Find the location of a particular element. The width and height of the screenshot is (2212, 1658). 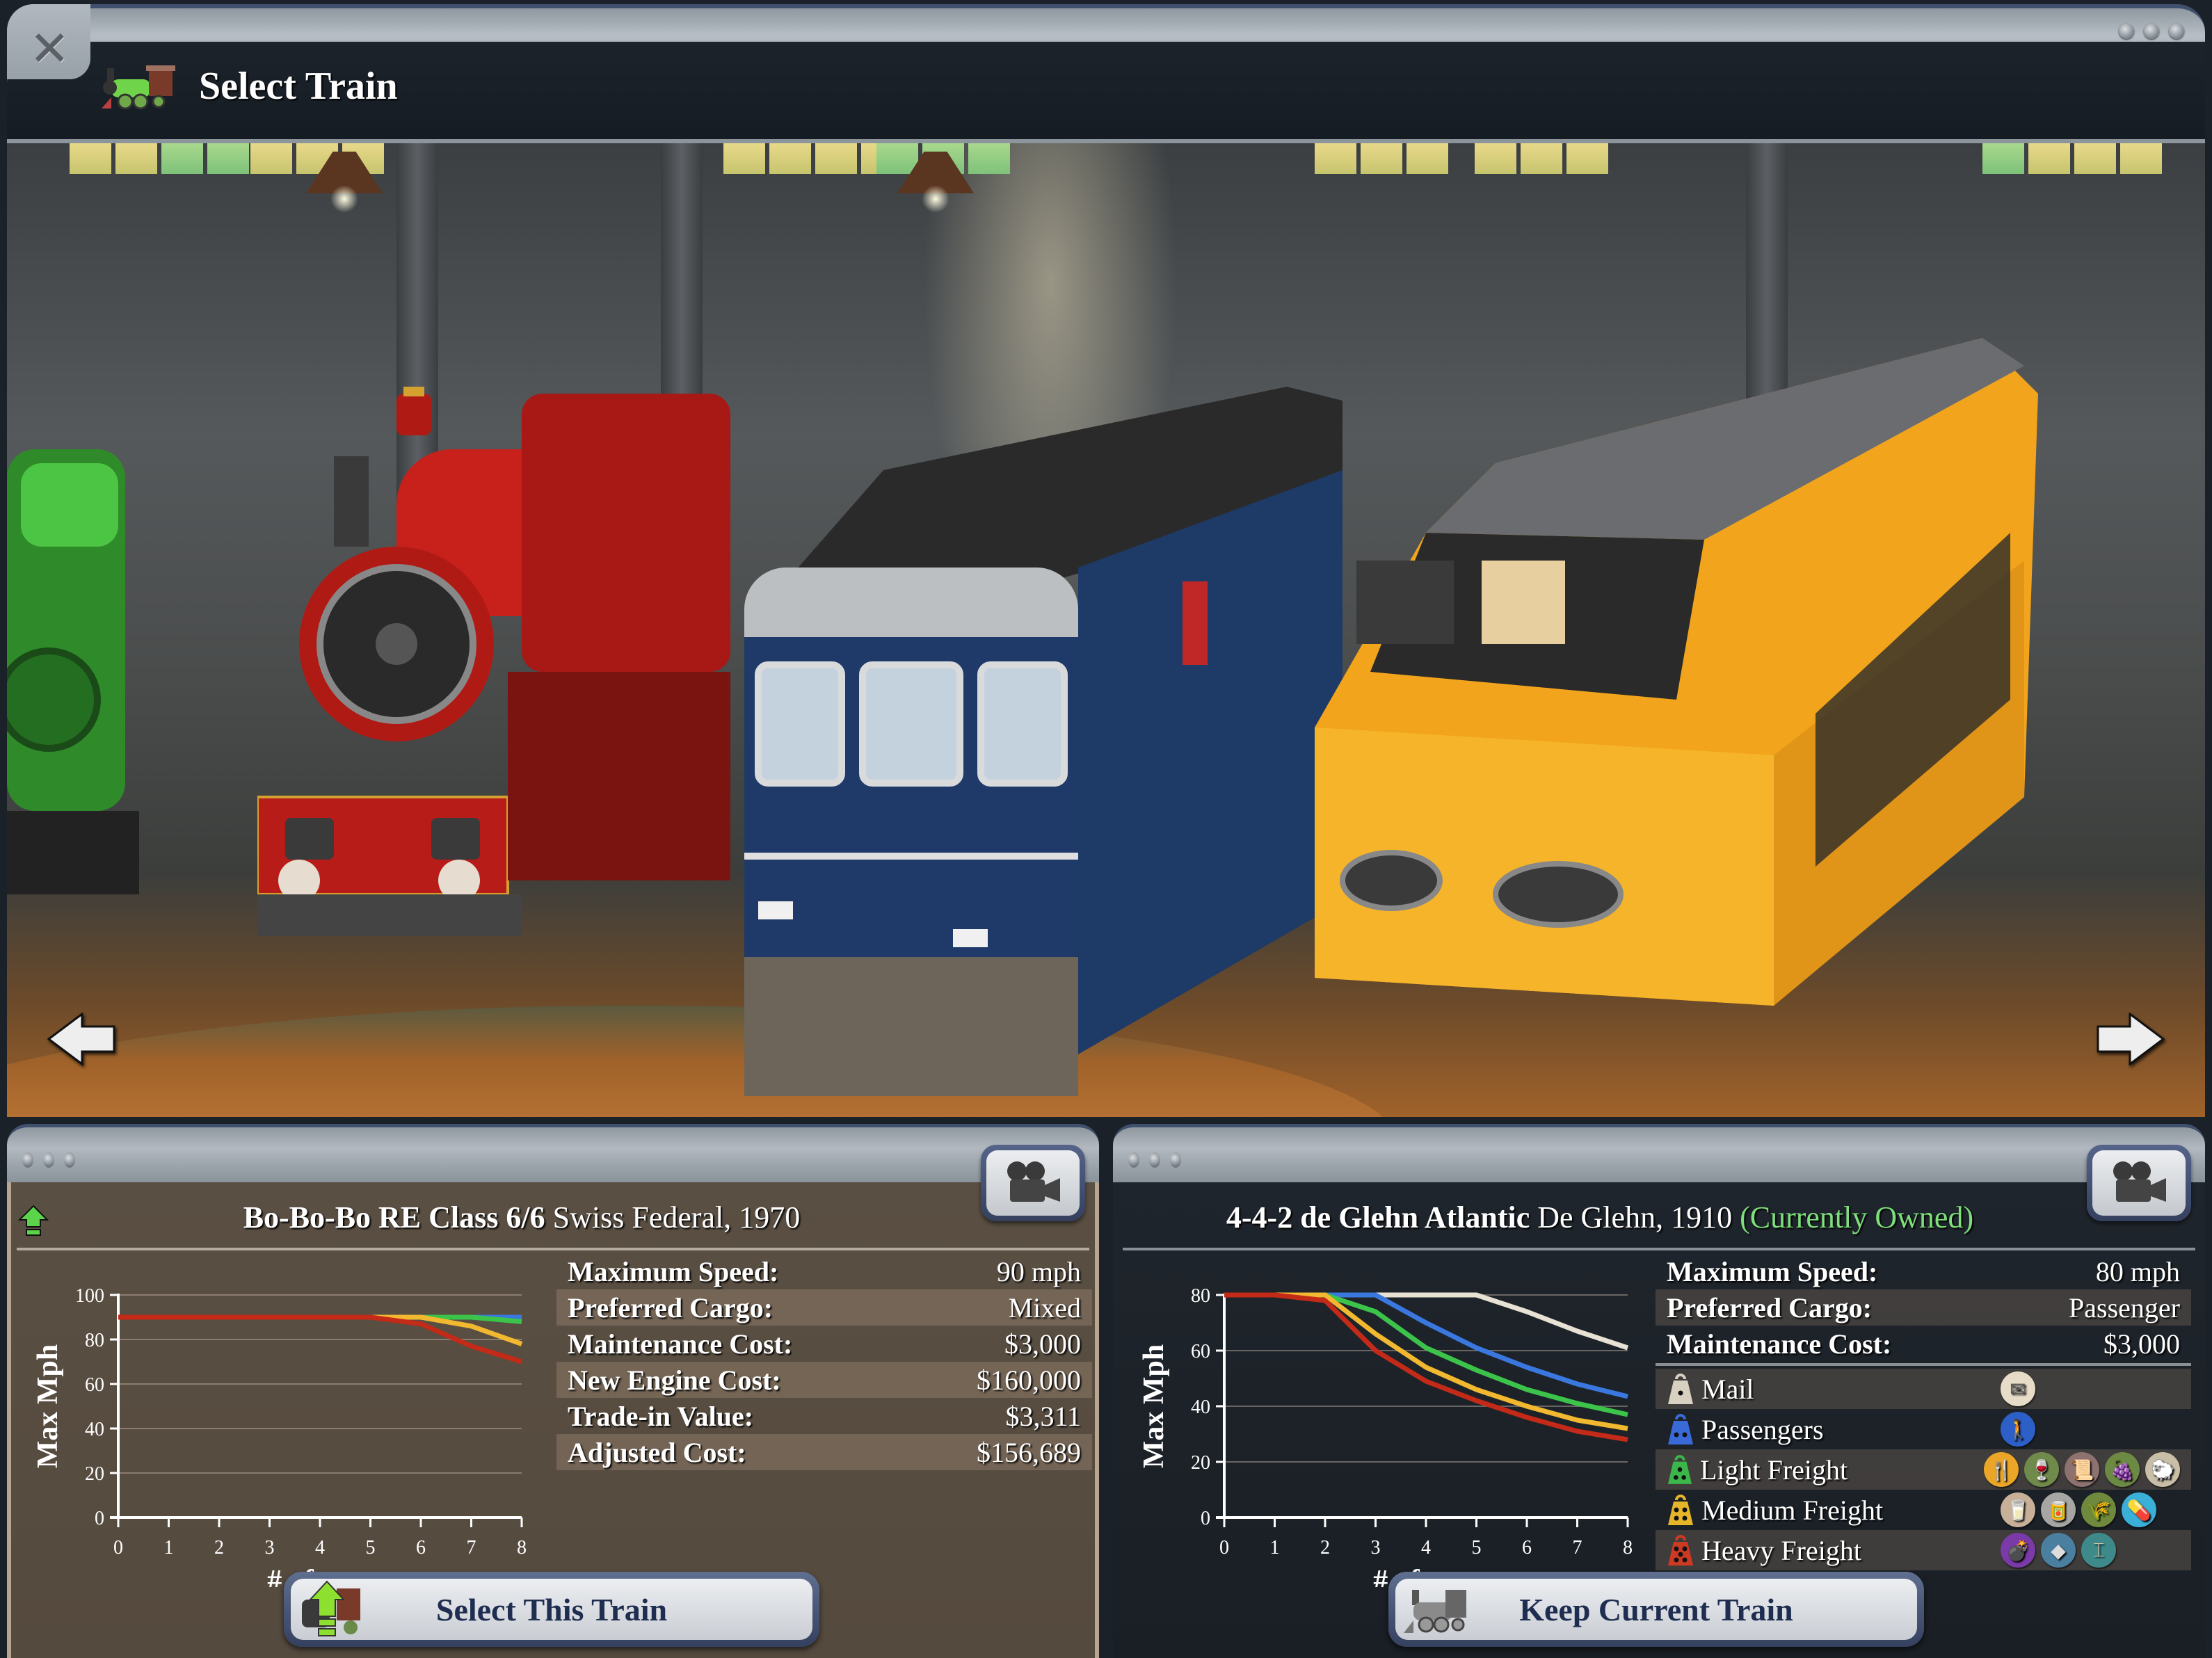

train-name: Bo-Bo-Bo RE Class 6/6 is located at coordinates (394, 1217).